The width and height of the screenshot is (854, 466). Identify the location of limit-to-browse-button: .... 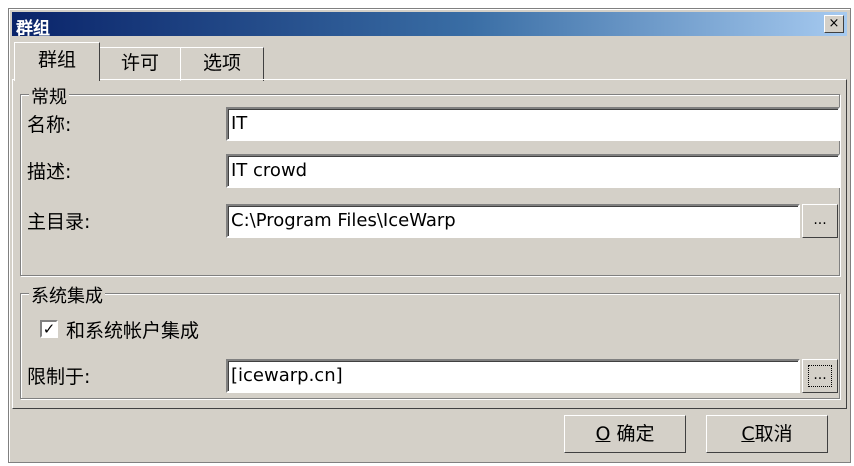
(820, 376).